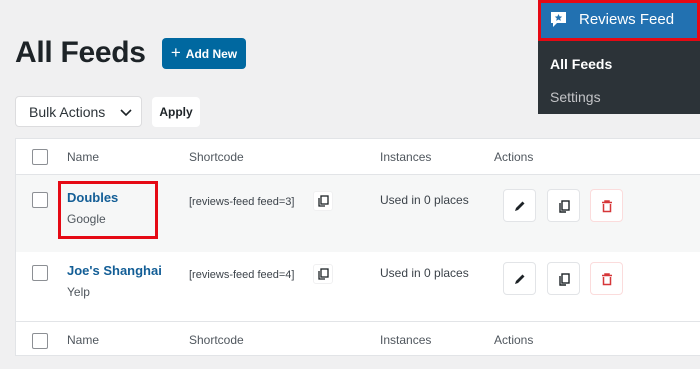 This screenshot has height=369, width=700. Describe the element at coordinates (406, 340) in the screenshot. I see `column-footer-instances: Instances` at that location.